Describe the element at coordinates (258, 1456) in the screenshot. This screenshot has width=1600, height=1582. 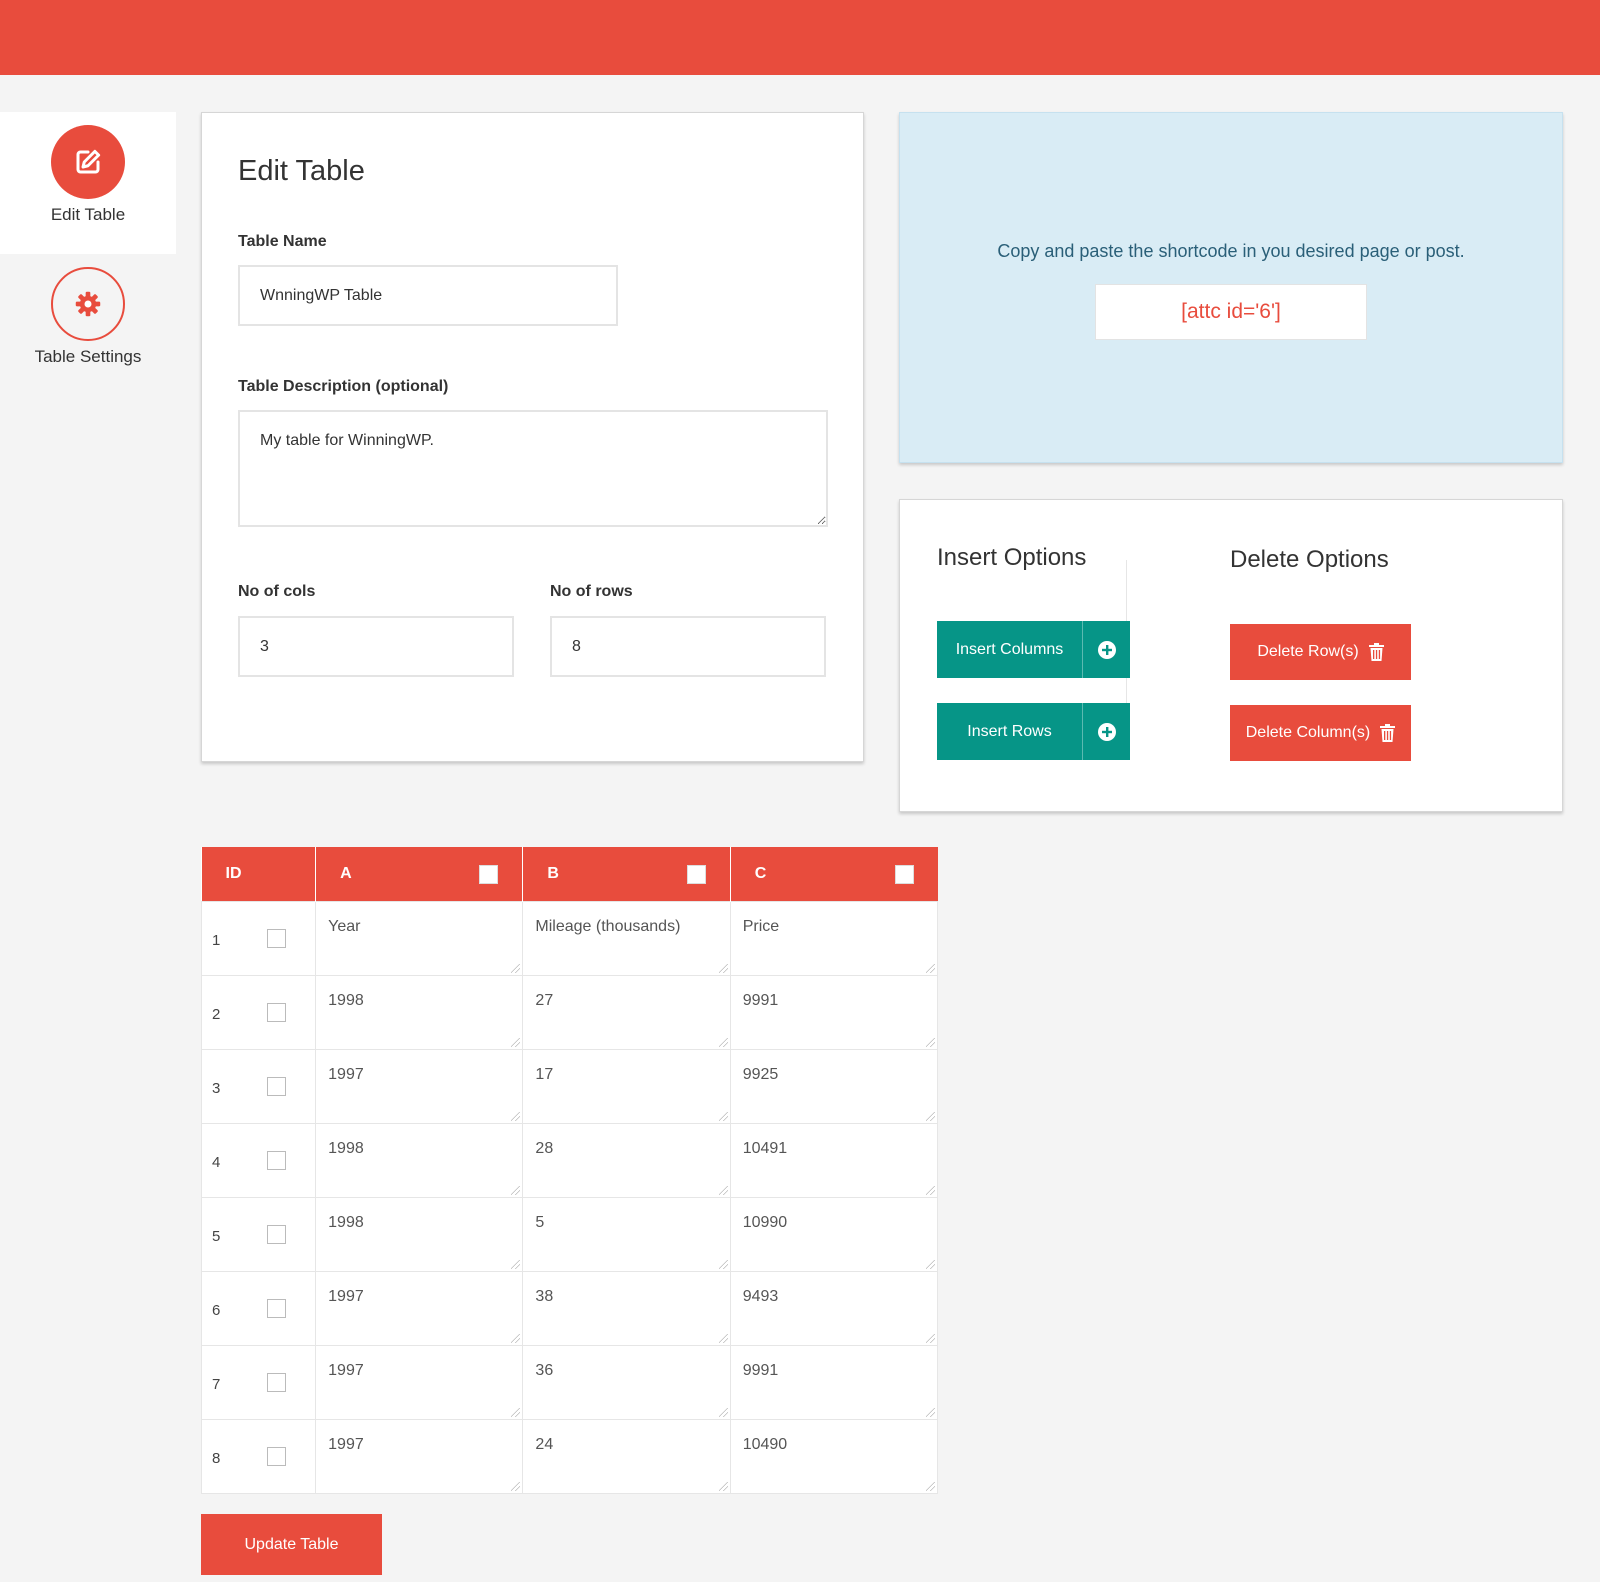
I see `id-cell: 8` at that location.